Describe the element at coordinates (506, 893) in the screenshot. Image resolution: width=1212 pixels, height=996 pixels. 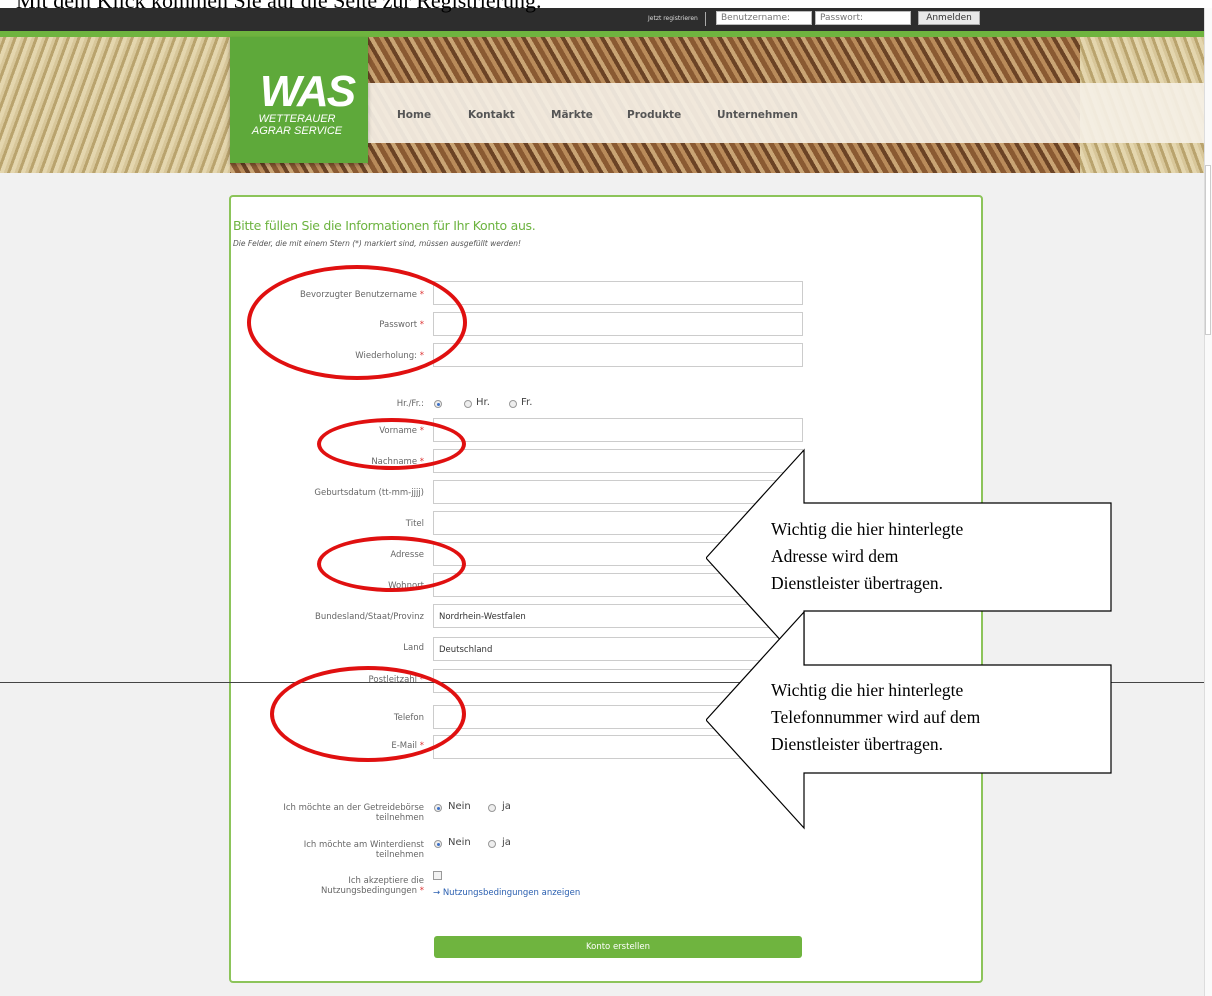
I see `terms-link: → Nutzungsbedingungen anzeigen` at that location.